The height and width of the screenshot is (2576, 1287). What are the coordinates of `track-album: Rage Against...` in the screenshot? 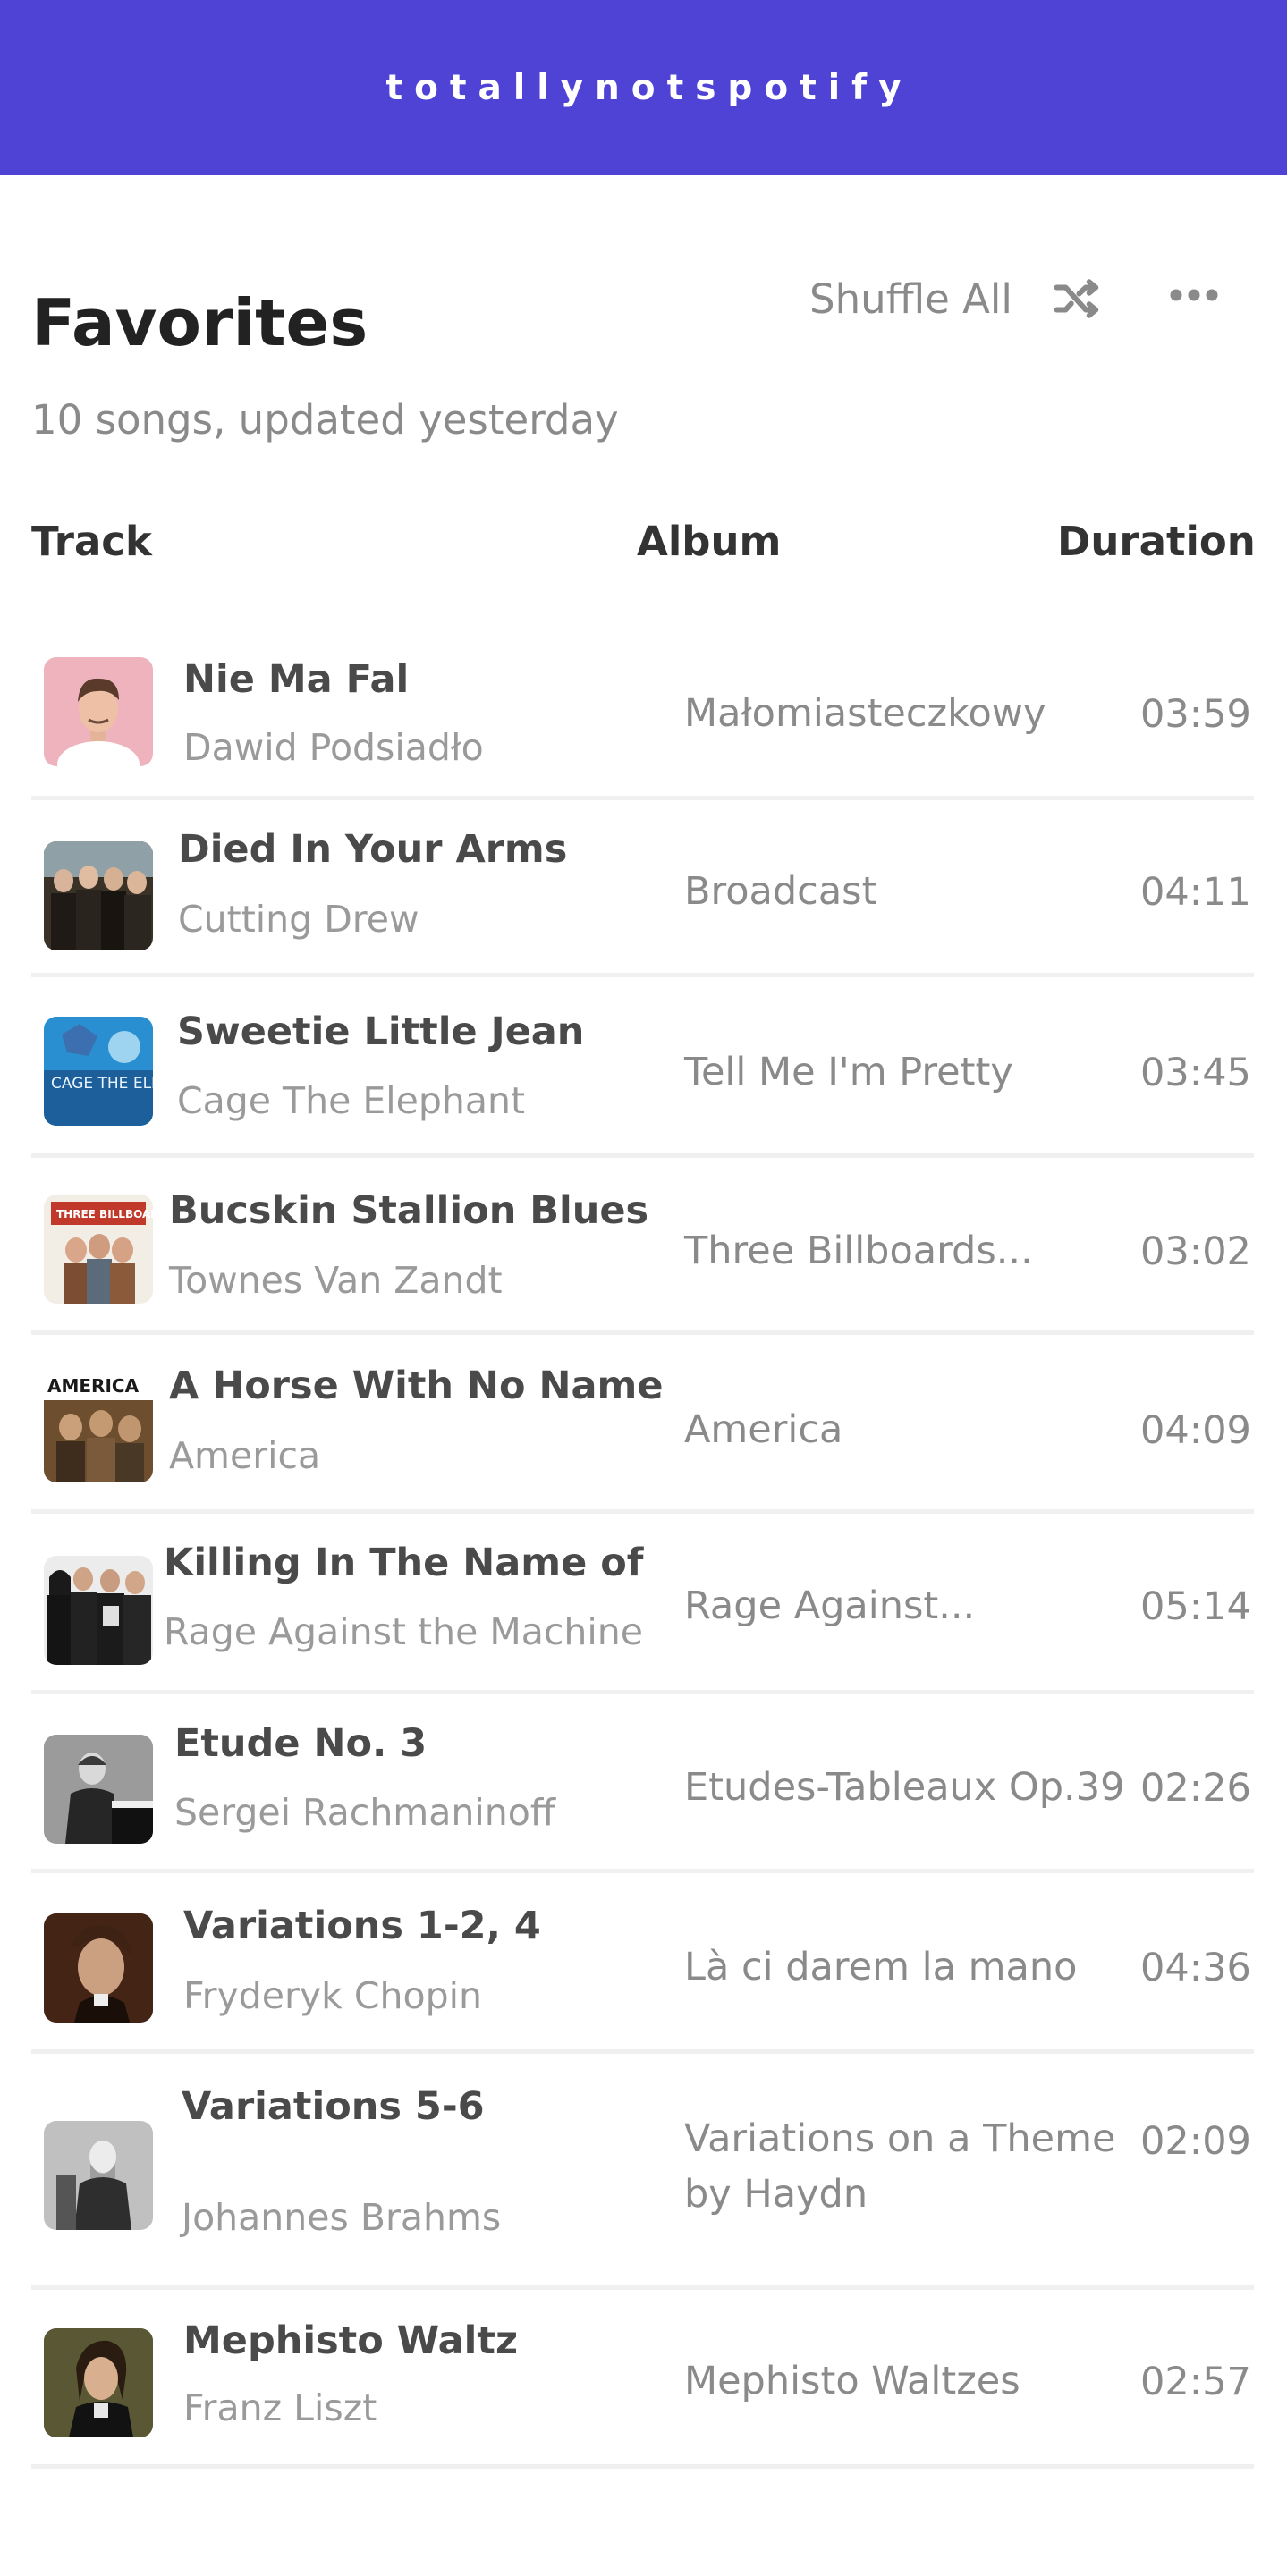 It's located at (912, 1606).